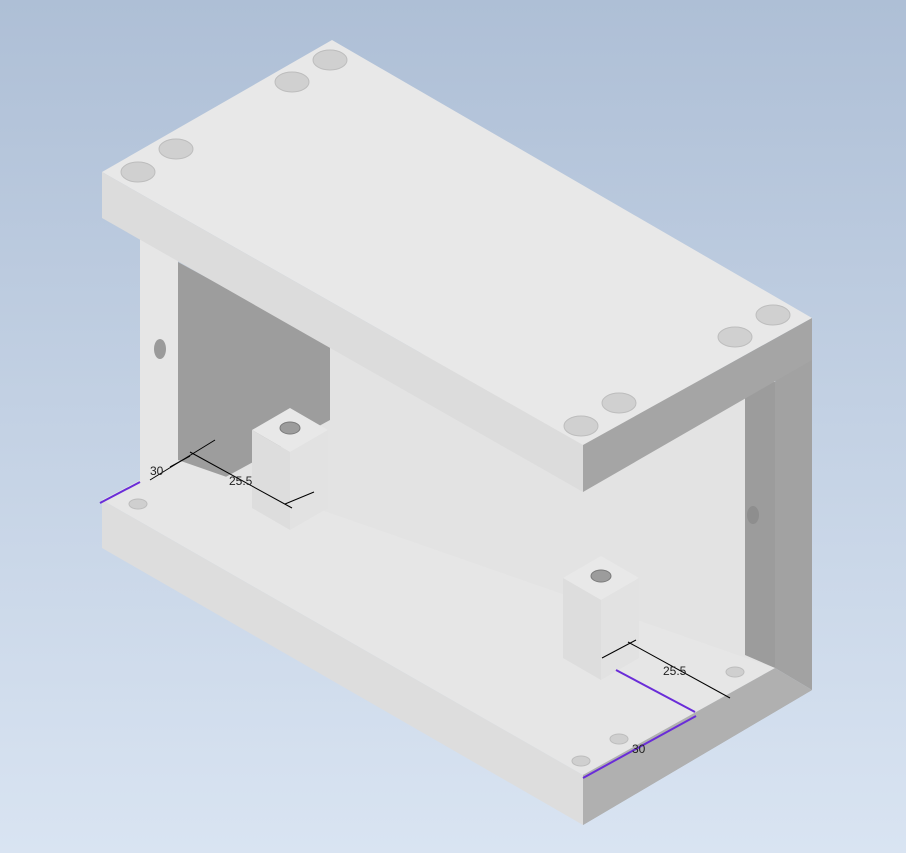  Describe the element at coordinates (159, 360) in the screenshot. I see `left-post-front-face` at that location.